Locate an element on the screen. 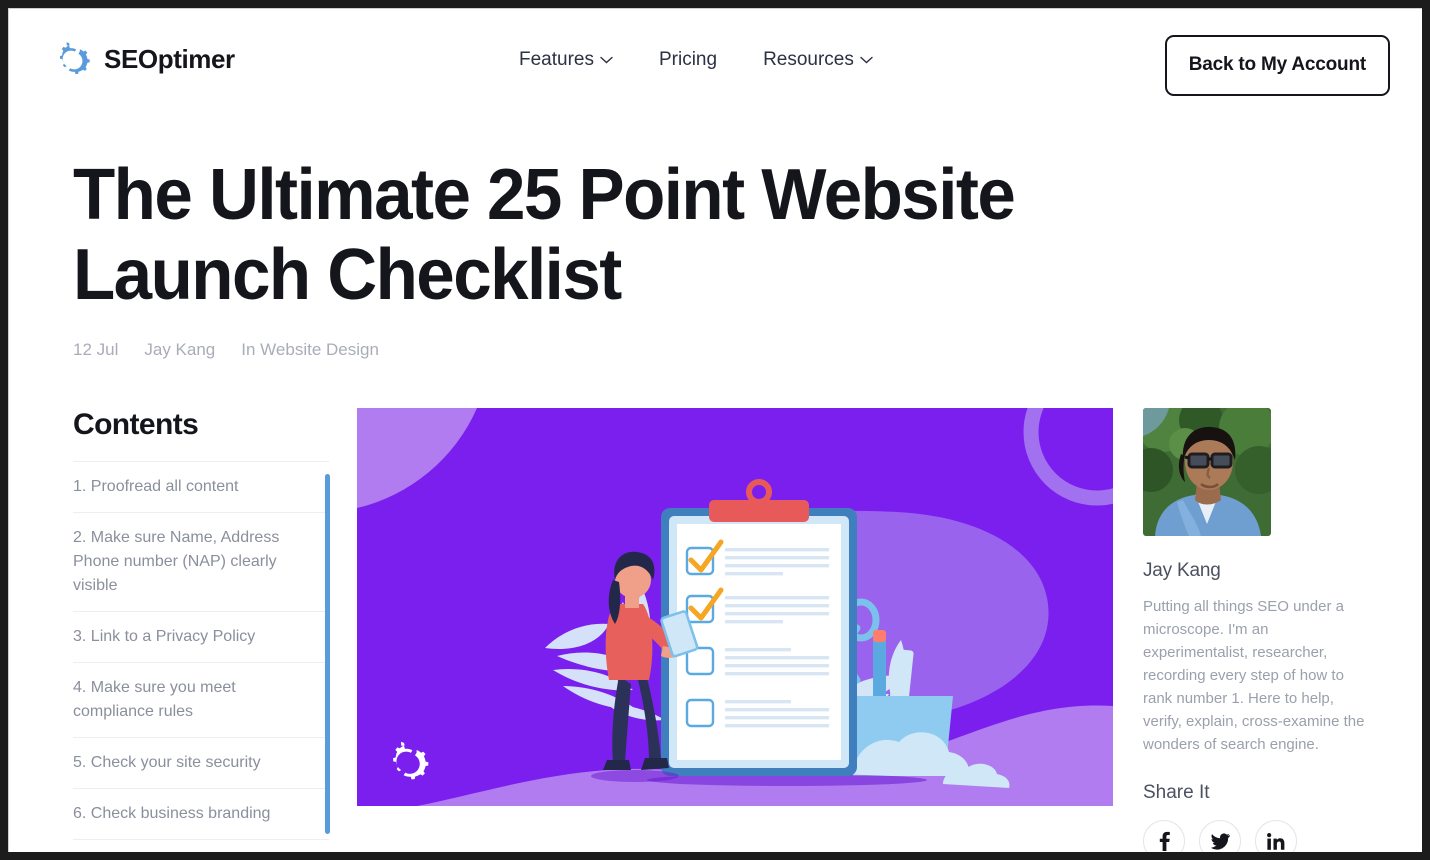 Image resolution: width=1430 pixels, height=860 pixels. article-category-link: In Website Design is located at coordinates (310, 350).